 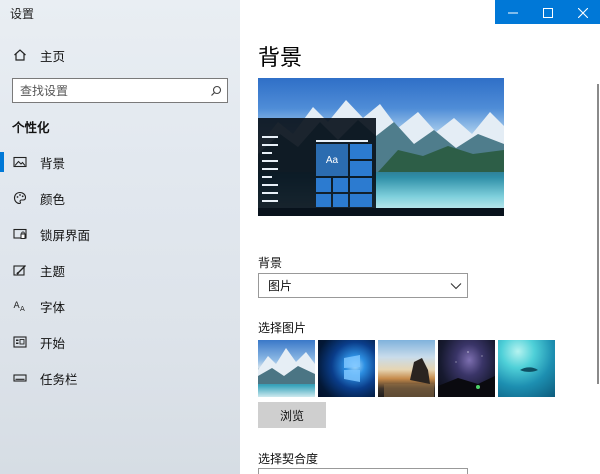 I want to click on sidebar-item-colors: 颜色, so click(x=120, y=198).